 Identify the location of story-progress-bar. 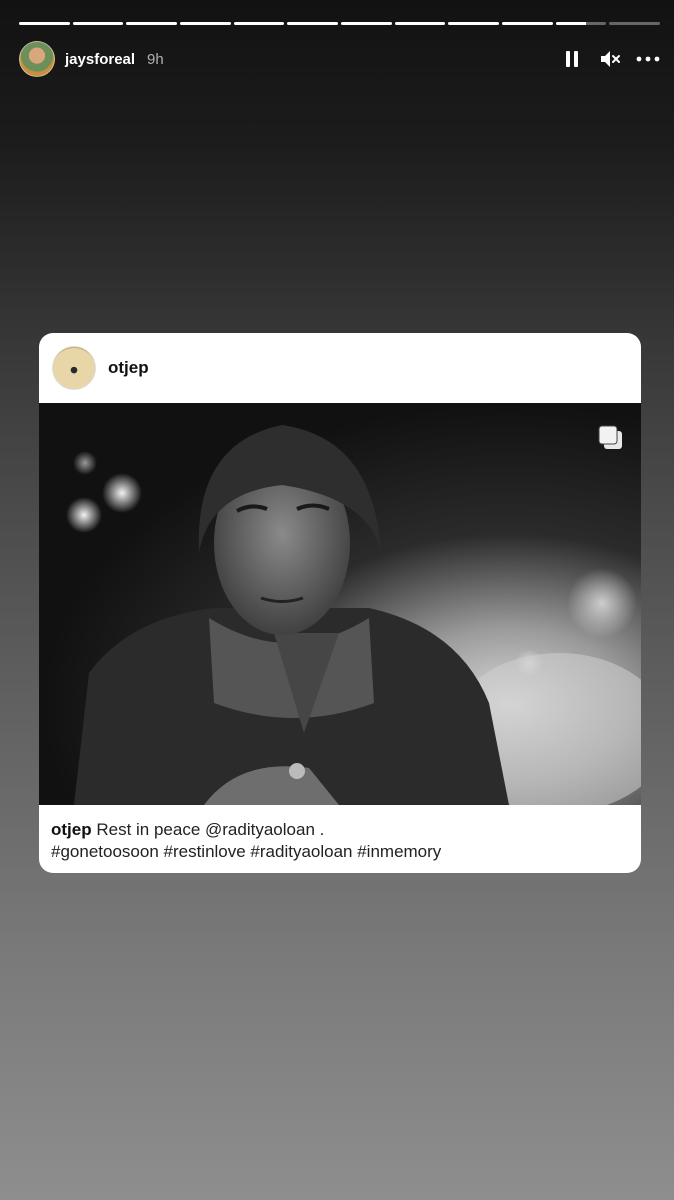
(340, 24).